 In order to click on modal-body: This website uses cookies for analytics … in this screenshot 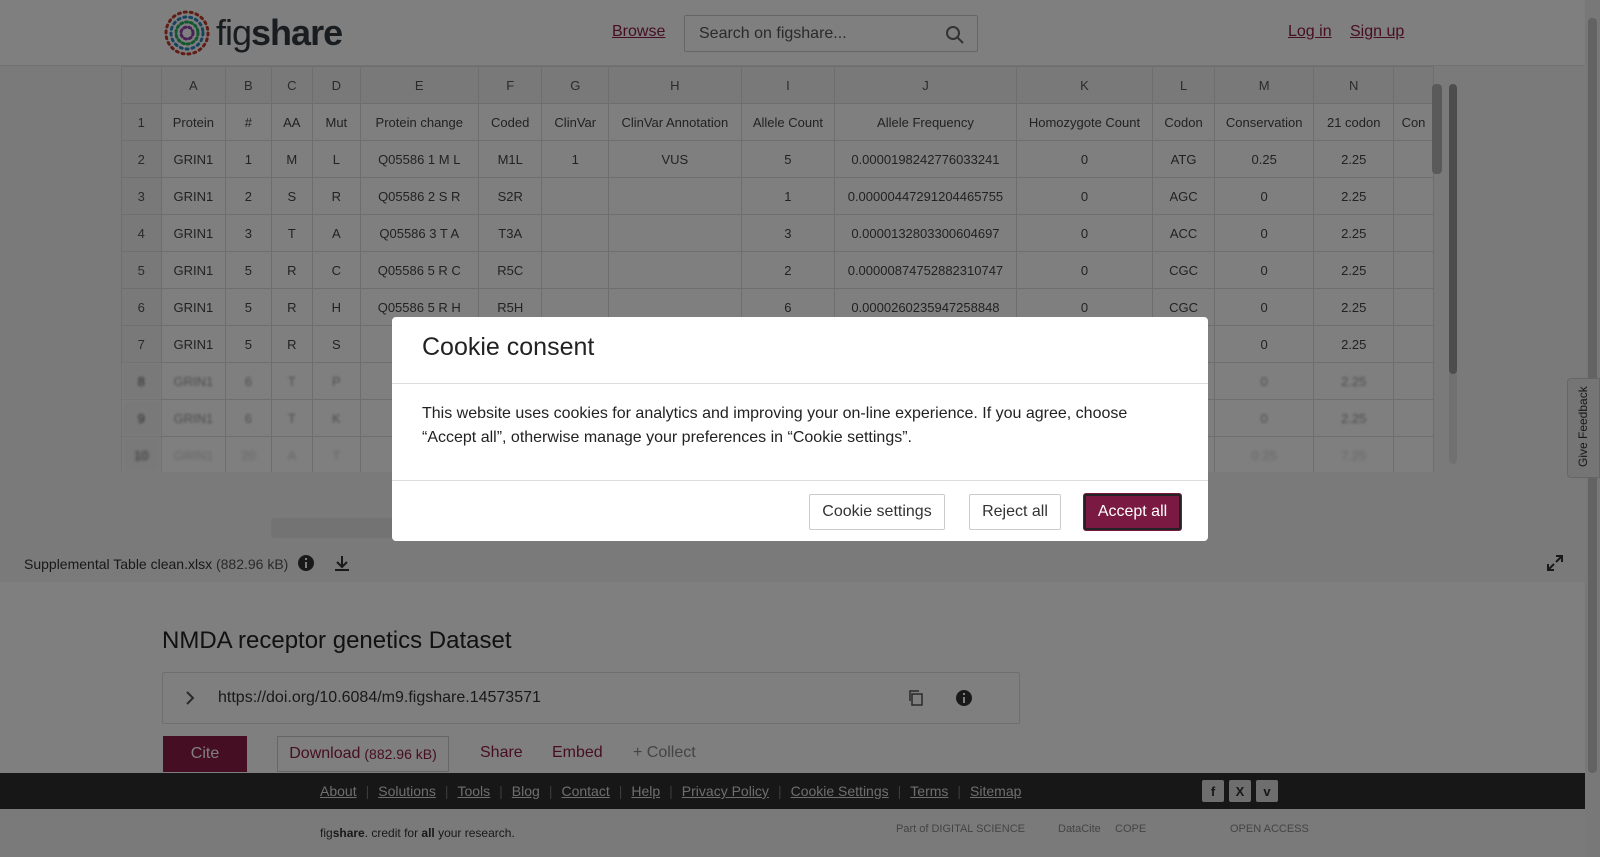, I will do `click(775, 425)`.